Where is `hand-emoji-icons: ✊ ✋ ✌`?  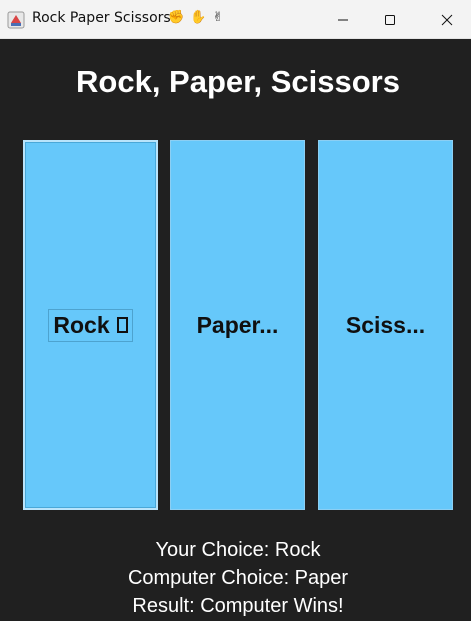 hand-emoji-icons: ✊ ✋ ✌ is located at coordinates (196, 17).